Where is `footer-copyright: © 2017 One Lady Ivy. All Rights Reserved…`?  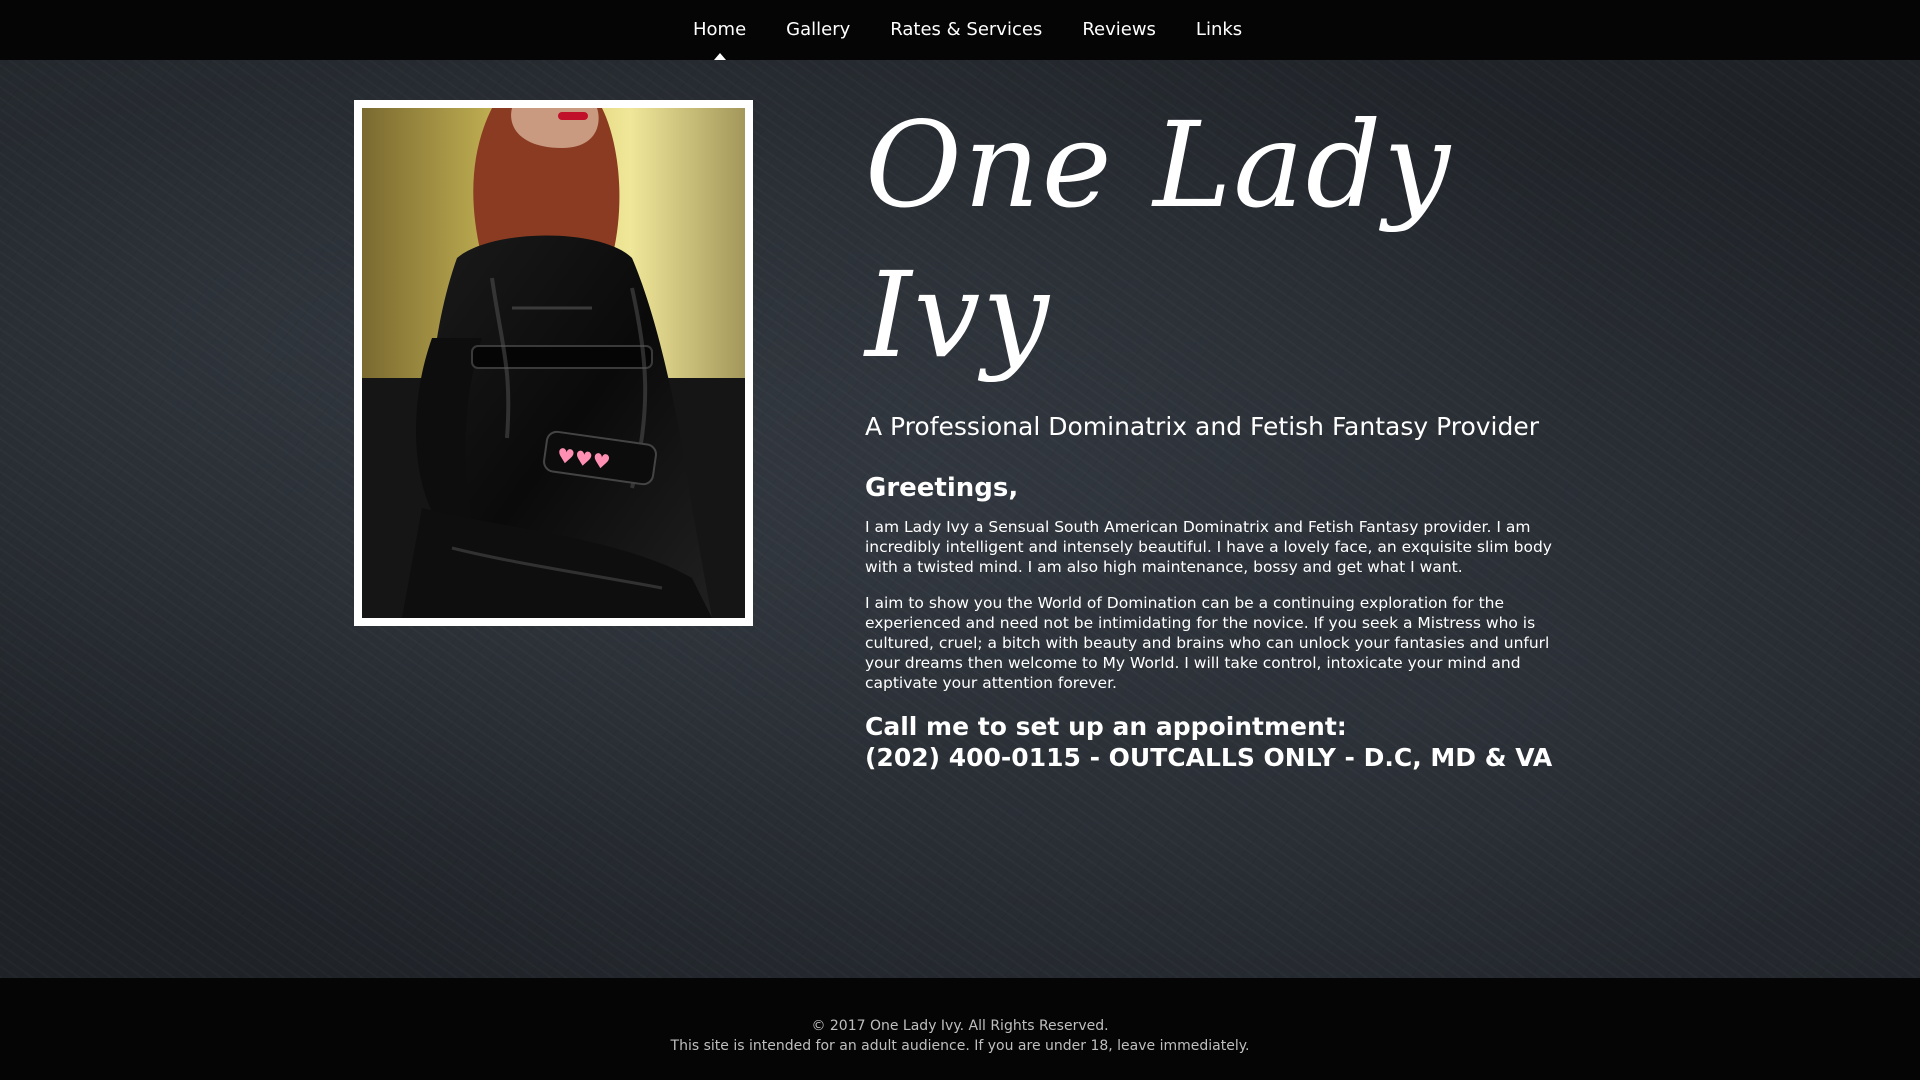 footer-copyright: © 2017 One Lady Ivy. All Rights Reserved… is located at coordinates (960, 1026).